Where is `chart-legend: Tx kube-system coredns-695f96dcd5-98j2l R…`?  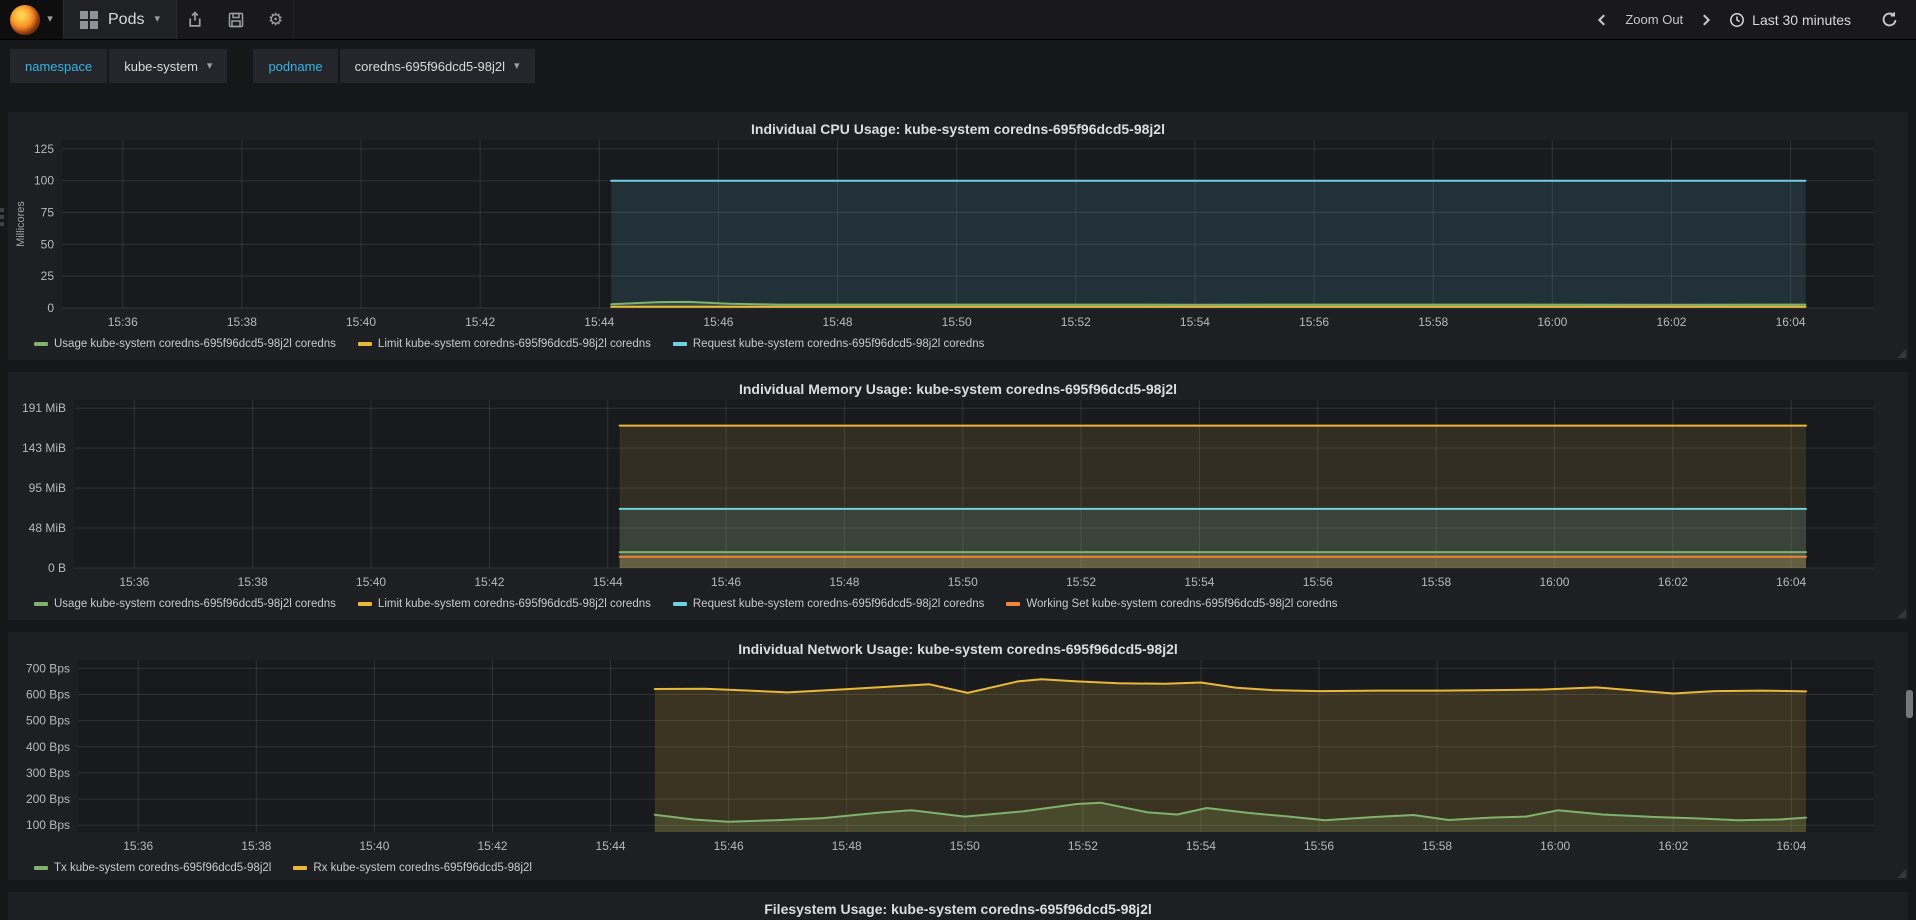 chart-legend: Tx kube-system coredns-695f96dcd5-98j2l R… is located at coordinates (958, 868).